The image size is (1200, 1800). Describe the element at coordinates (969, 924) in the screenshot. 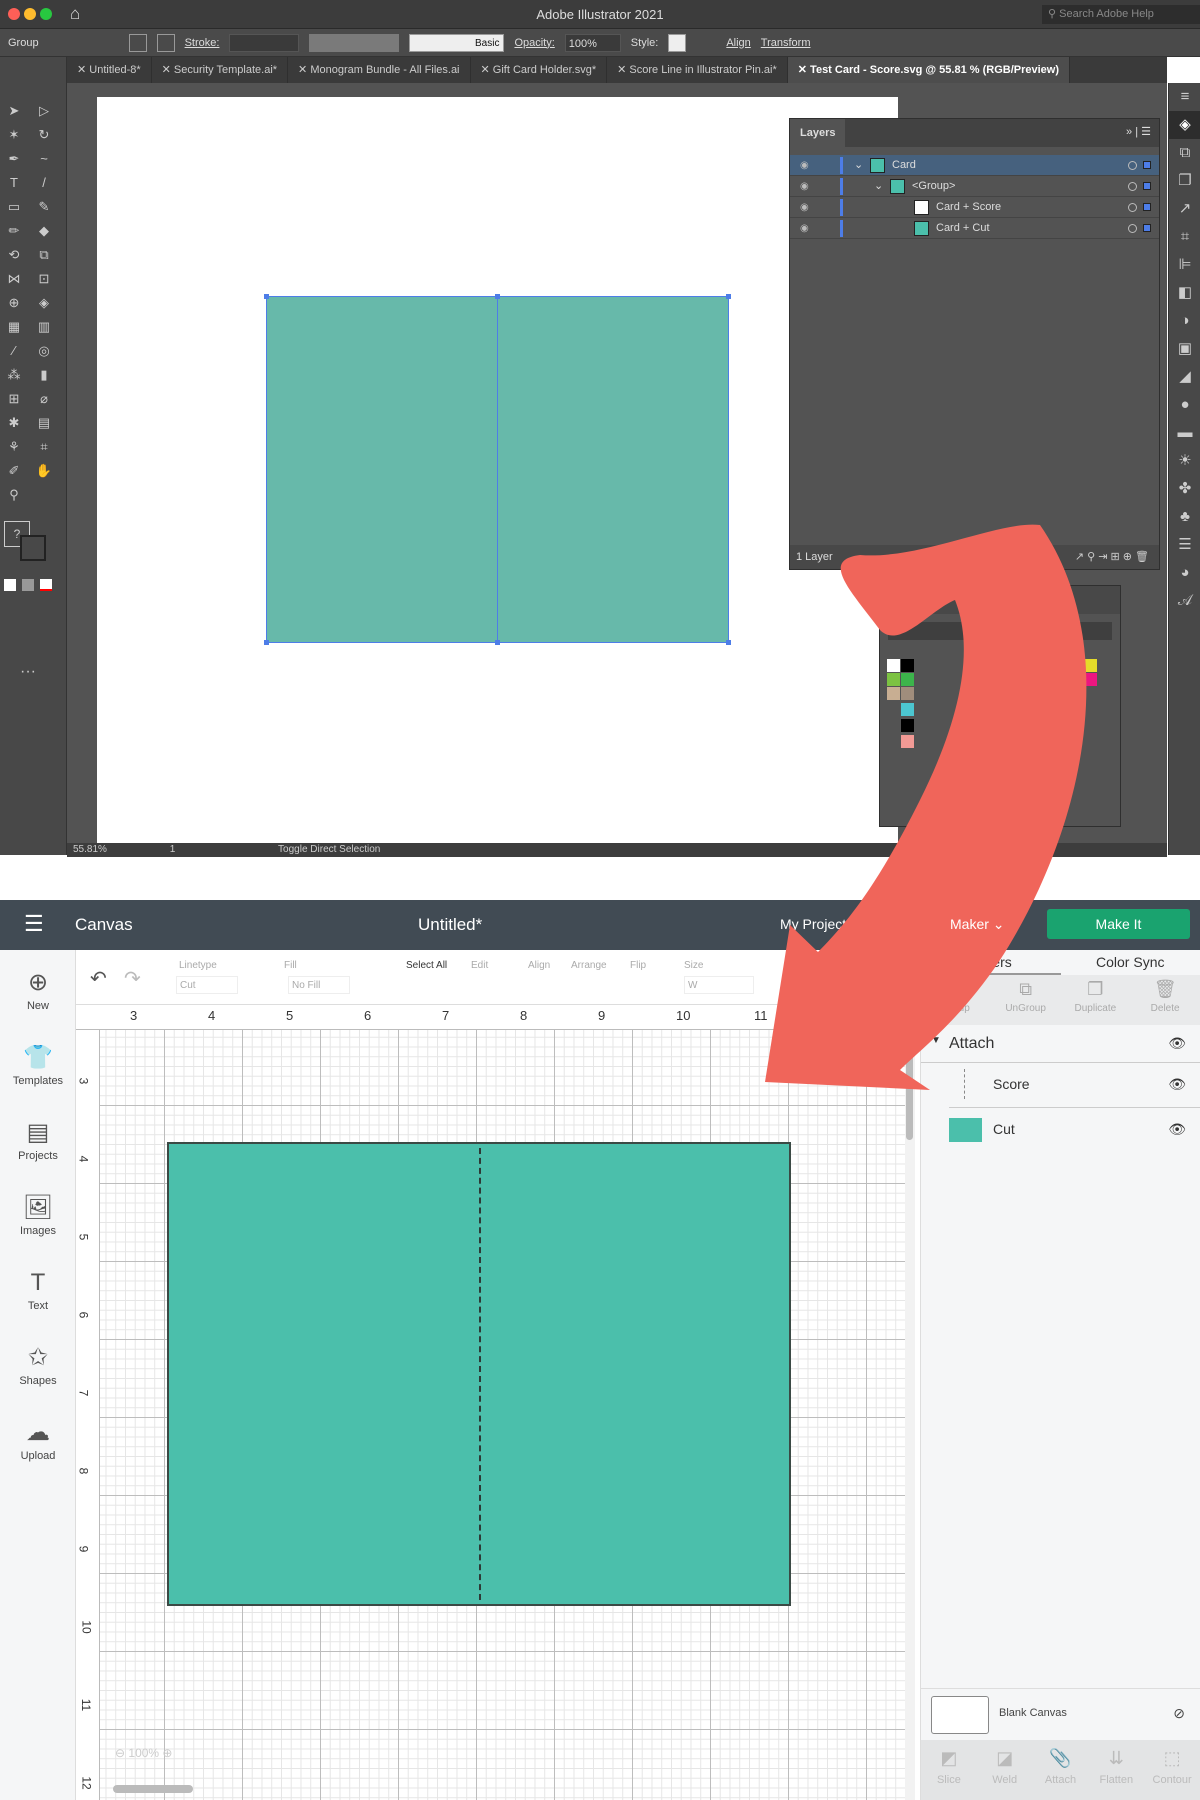

I see `machine-name: Maker` at that location.